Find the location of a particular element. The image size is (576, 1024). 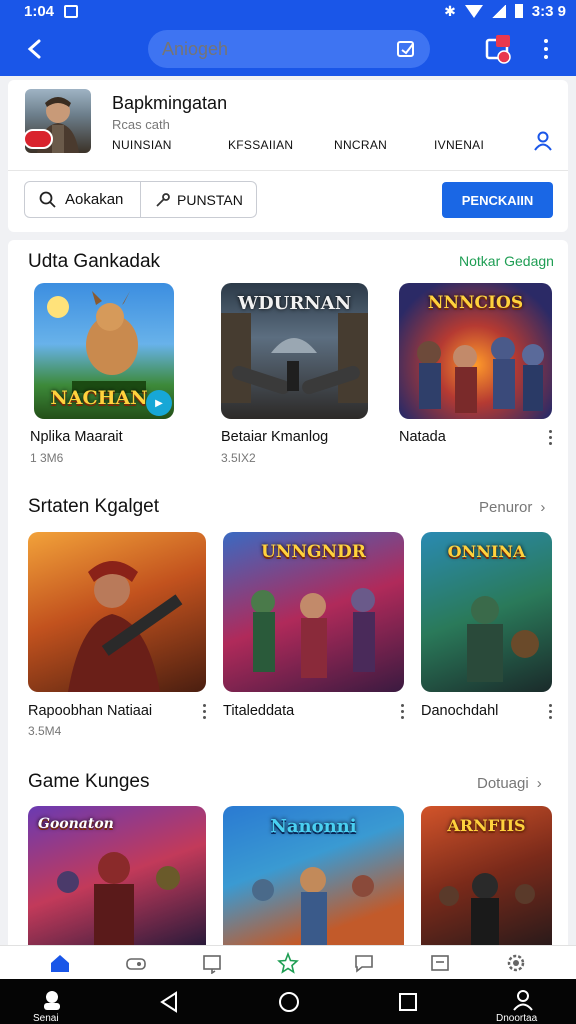

bottom-nav is located at coordinates (288, 962).